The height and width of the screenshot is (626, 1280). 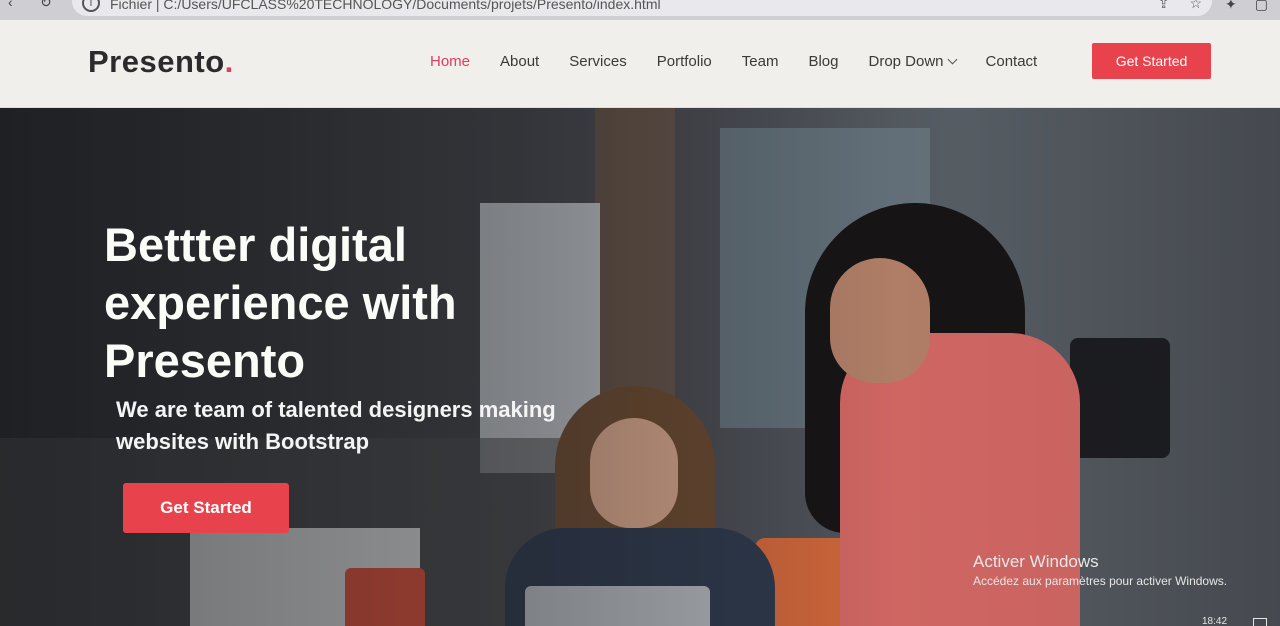 I want to click on logo-text: Presento, so click(x=156, y=61).